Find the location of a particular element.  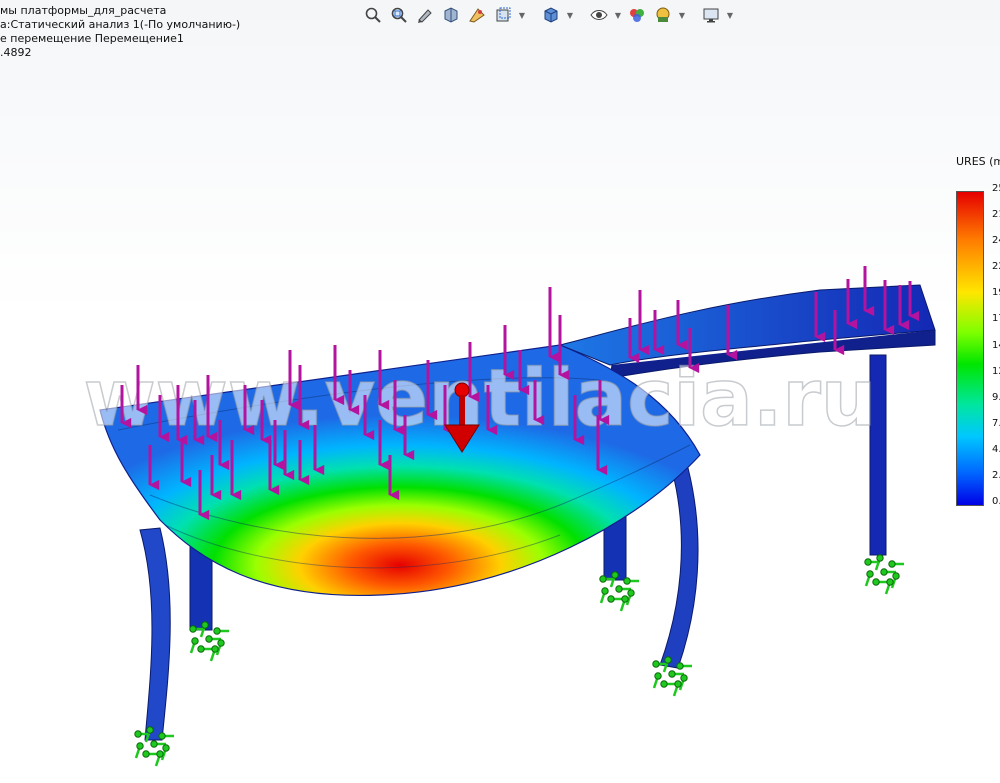

legend-label: 0. is located at coordinates (996, 501).